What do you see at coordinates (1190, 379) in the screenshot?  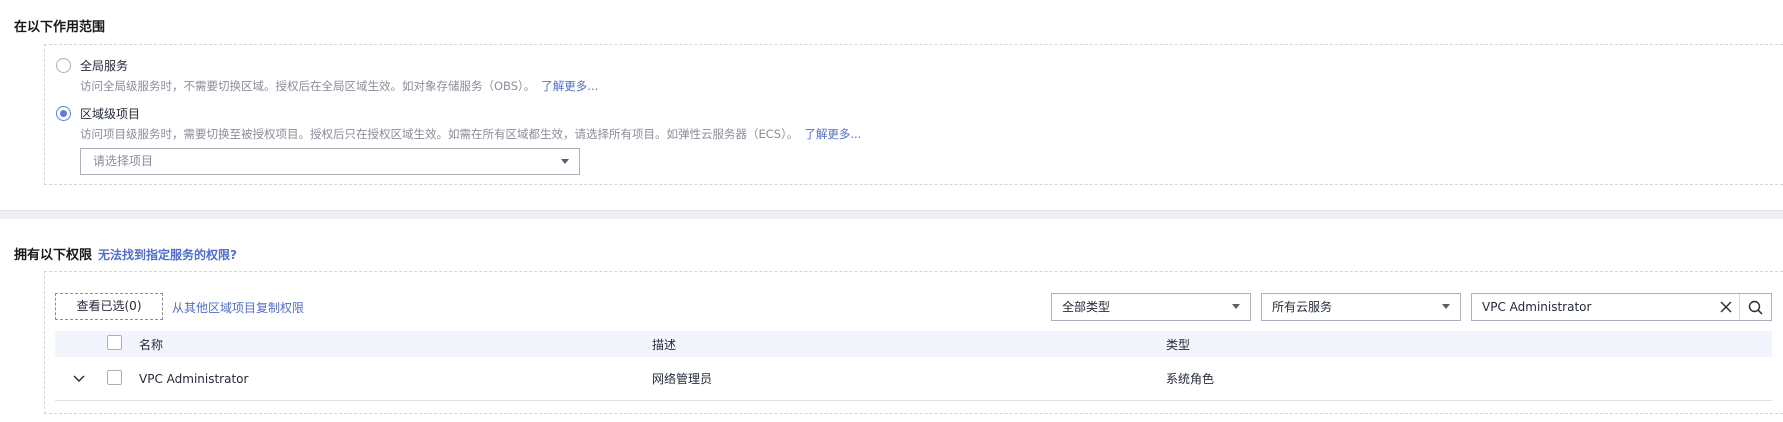 I see `row-type: 系统角色` at bounding box center [1190, 379].